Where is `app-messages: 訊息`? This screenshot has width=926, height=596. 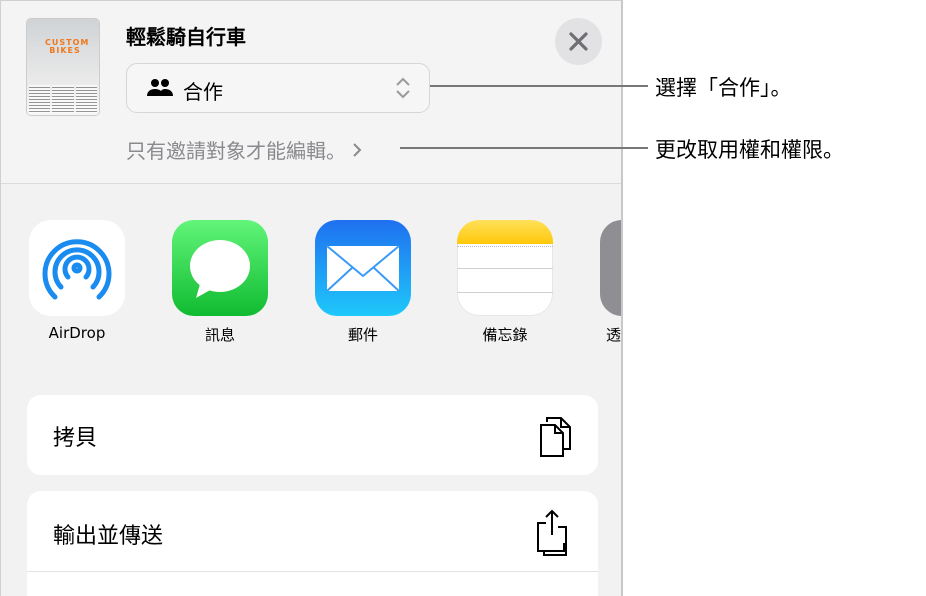 app-messages: 訊息 is located at coordinates (220, 282).